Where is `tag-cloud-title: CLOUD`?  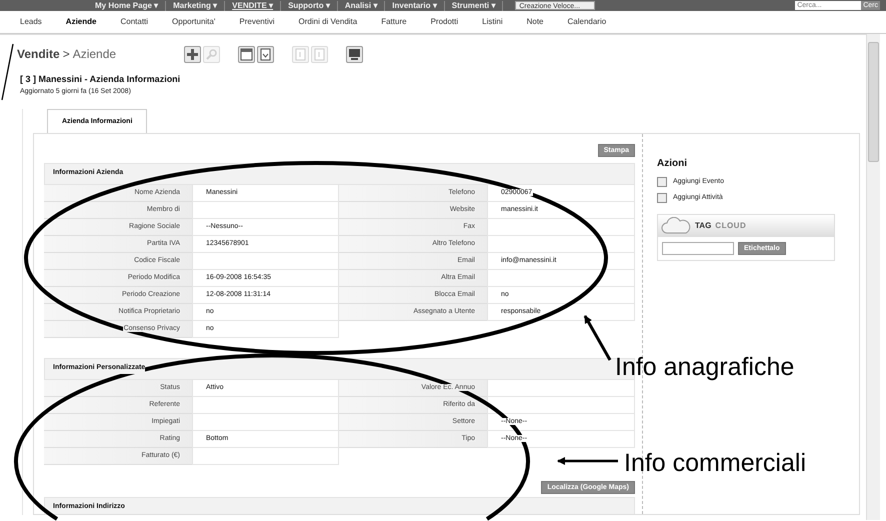 tag-cloud-title: CLOUD is located at coordinates (730, 226).